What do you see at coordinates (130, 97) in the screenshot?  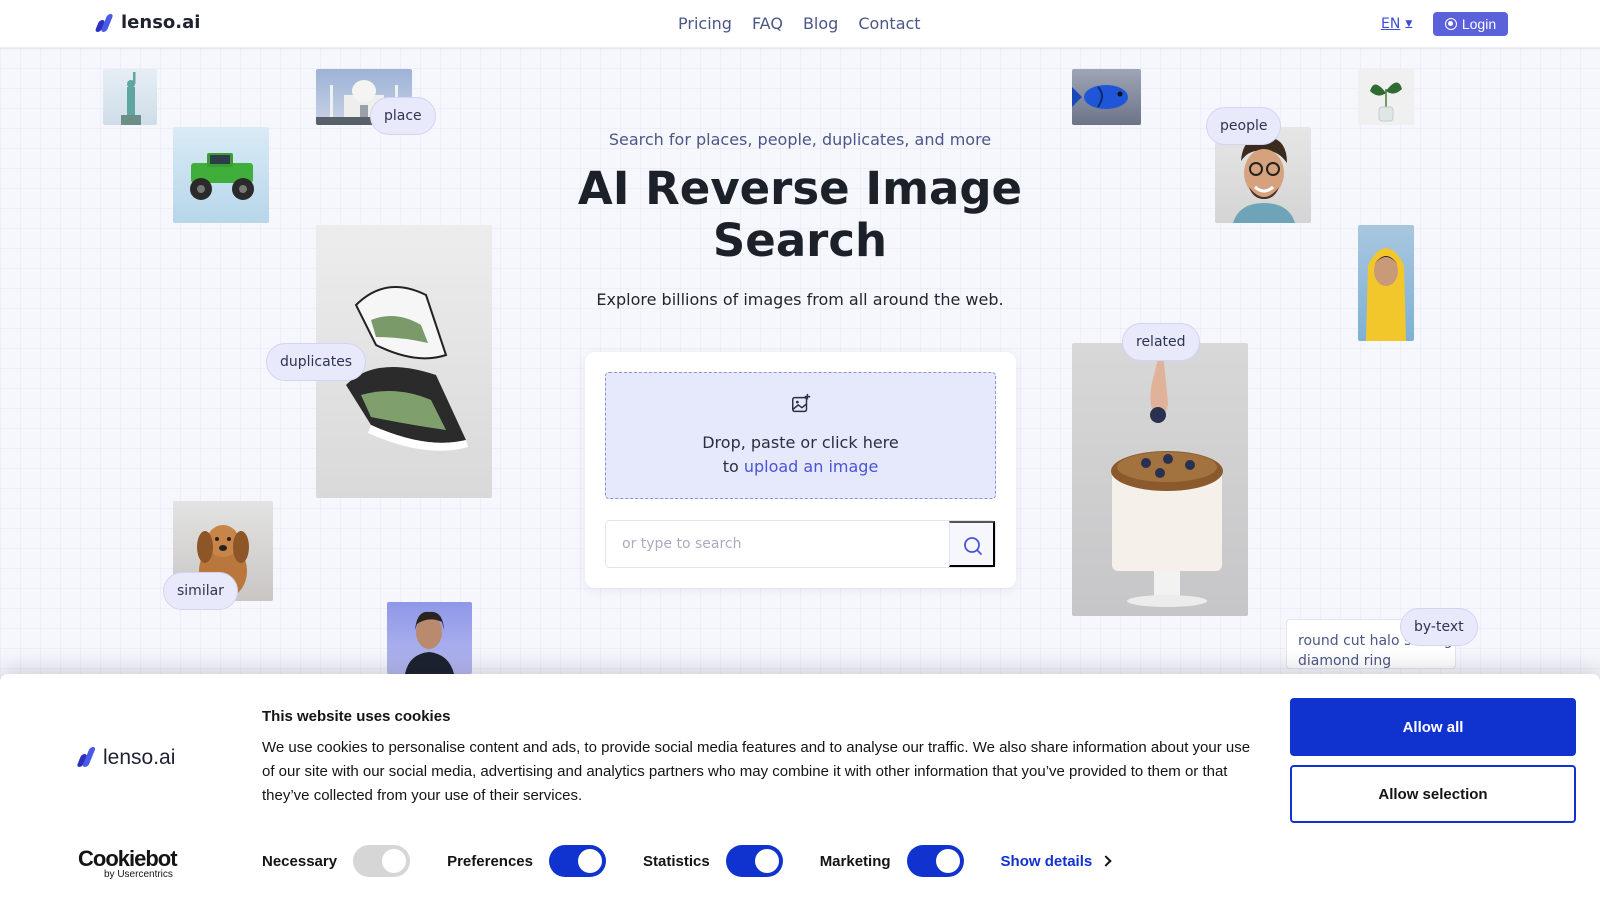 I see `statue-of-liberty-image` at bounding box center [130, 97].